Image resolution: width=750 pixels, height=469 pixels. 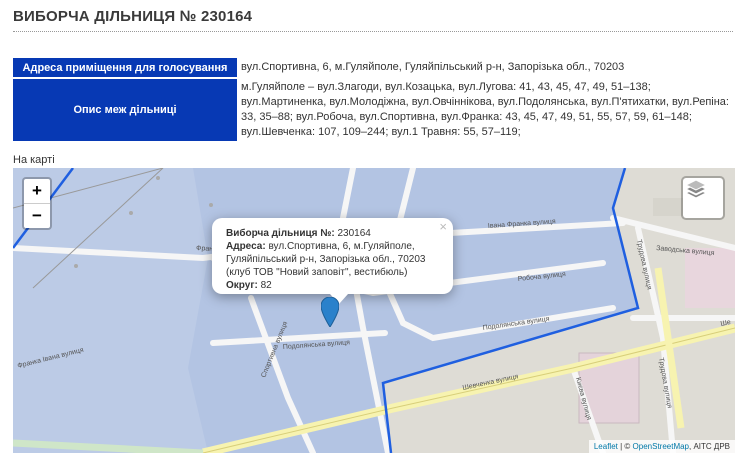 I want to click on leaflet-link: Leaflet, so click(x=606, y=446).